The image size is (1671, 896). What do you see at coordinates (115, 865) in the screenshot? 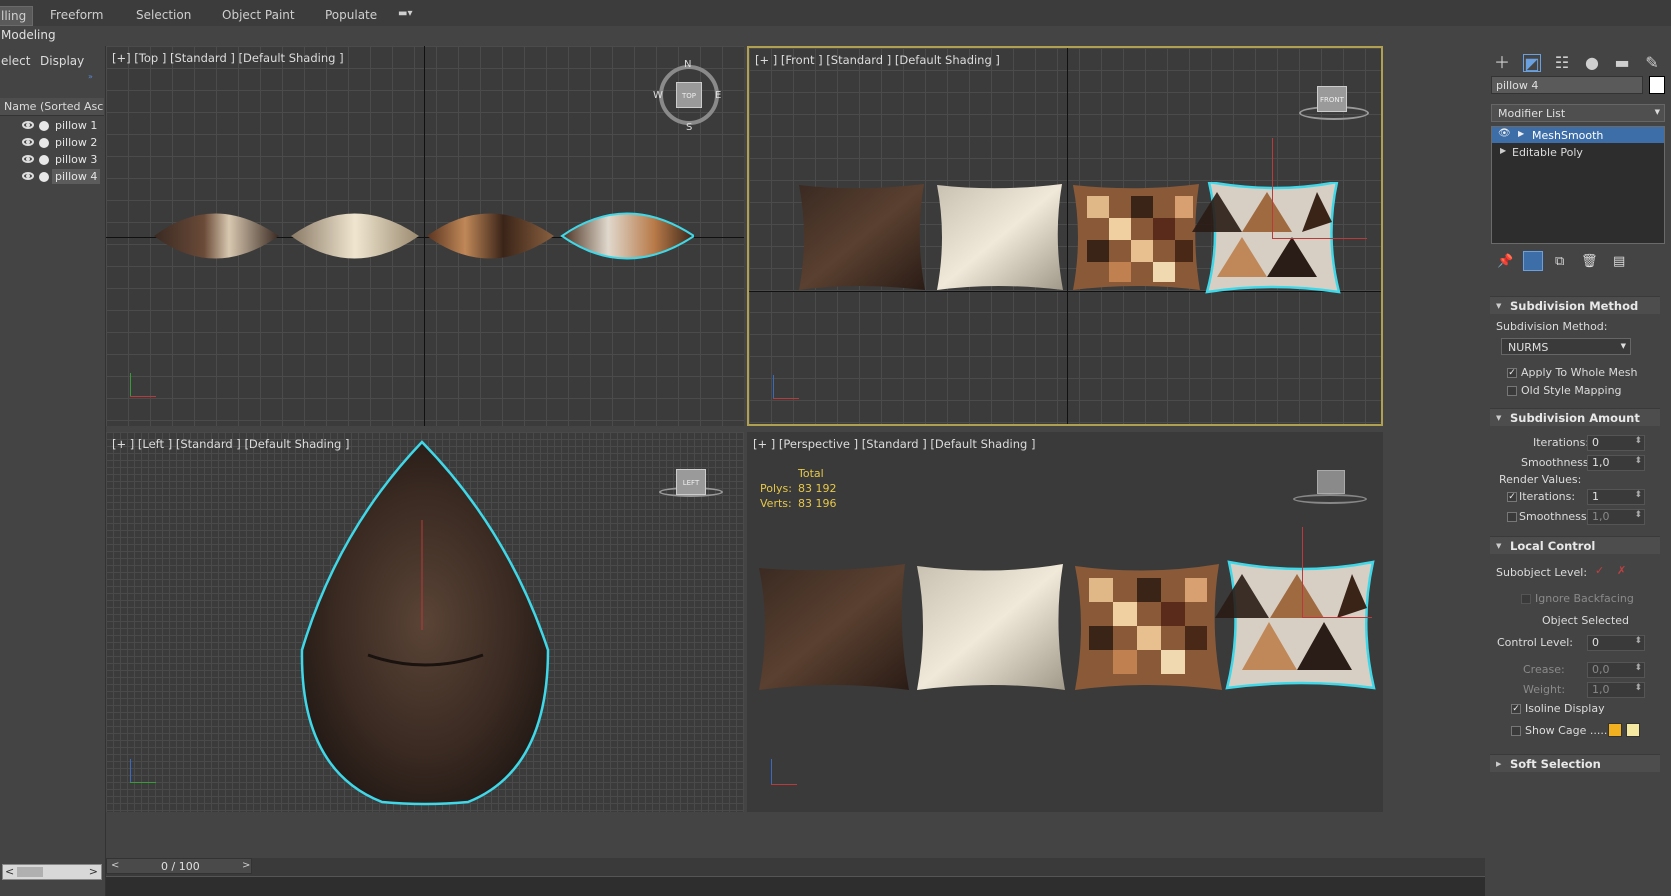
I see `prev-frame-icon: <` at bounding box center [115, 865].